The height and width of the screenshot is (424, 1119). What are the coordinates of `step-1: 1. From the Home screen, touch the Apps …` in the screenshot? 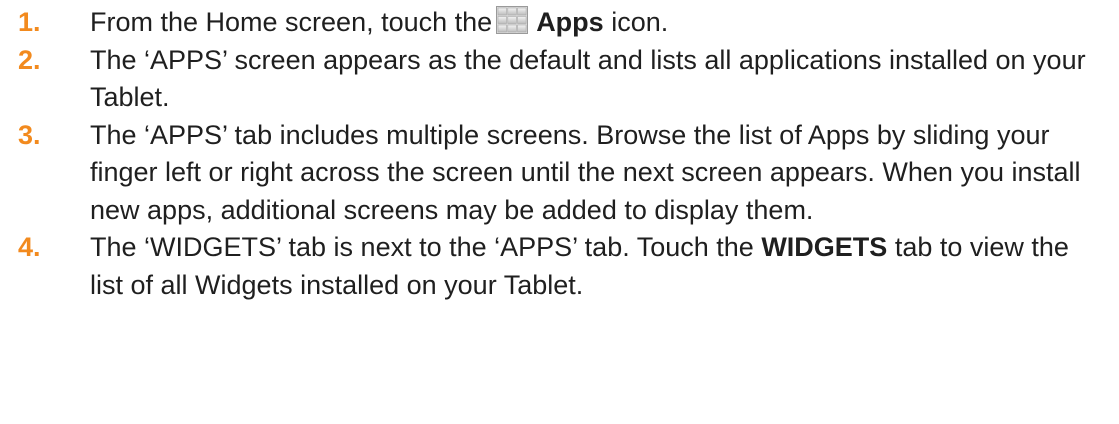 It's located at (559, 23).